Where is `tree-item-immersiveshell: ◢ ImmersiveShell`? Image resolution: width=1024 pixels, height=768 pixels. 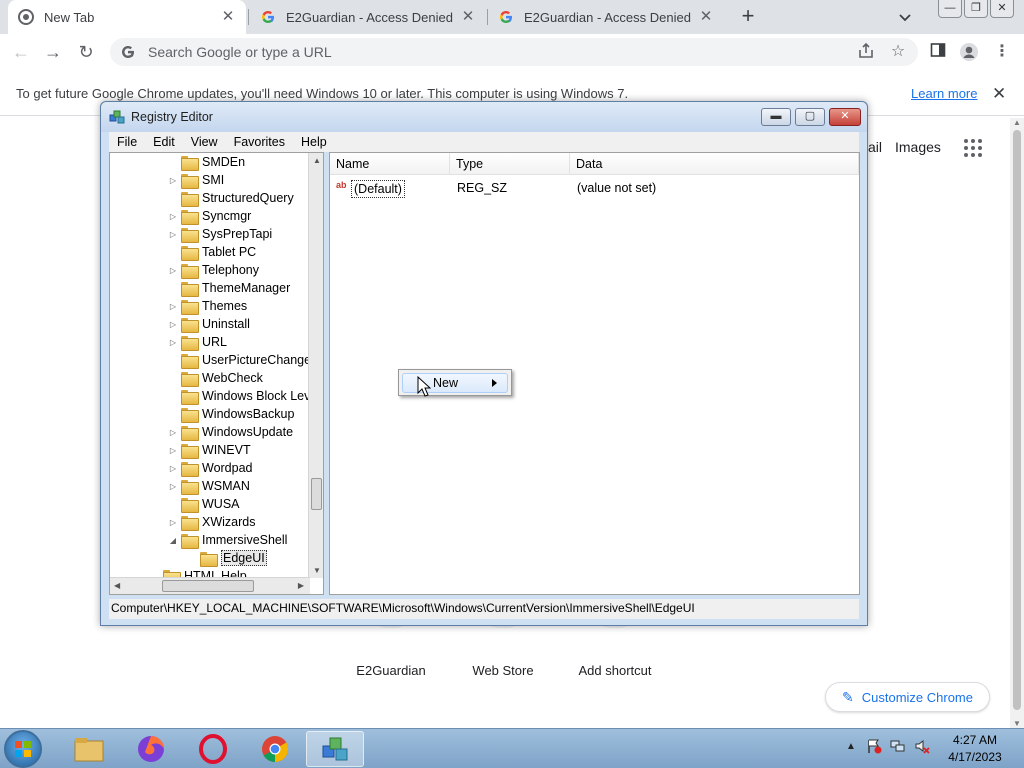 tree-item-immersiveshell: ◢ ImmersiveShell is located at coordinates (227, 540).